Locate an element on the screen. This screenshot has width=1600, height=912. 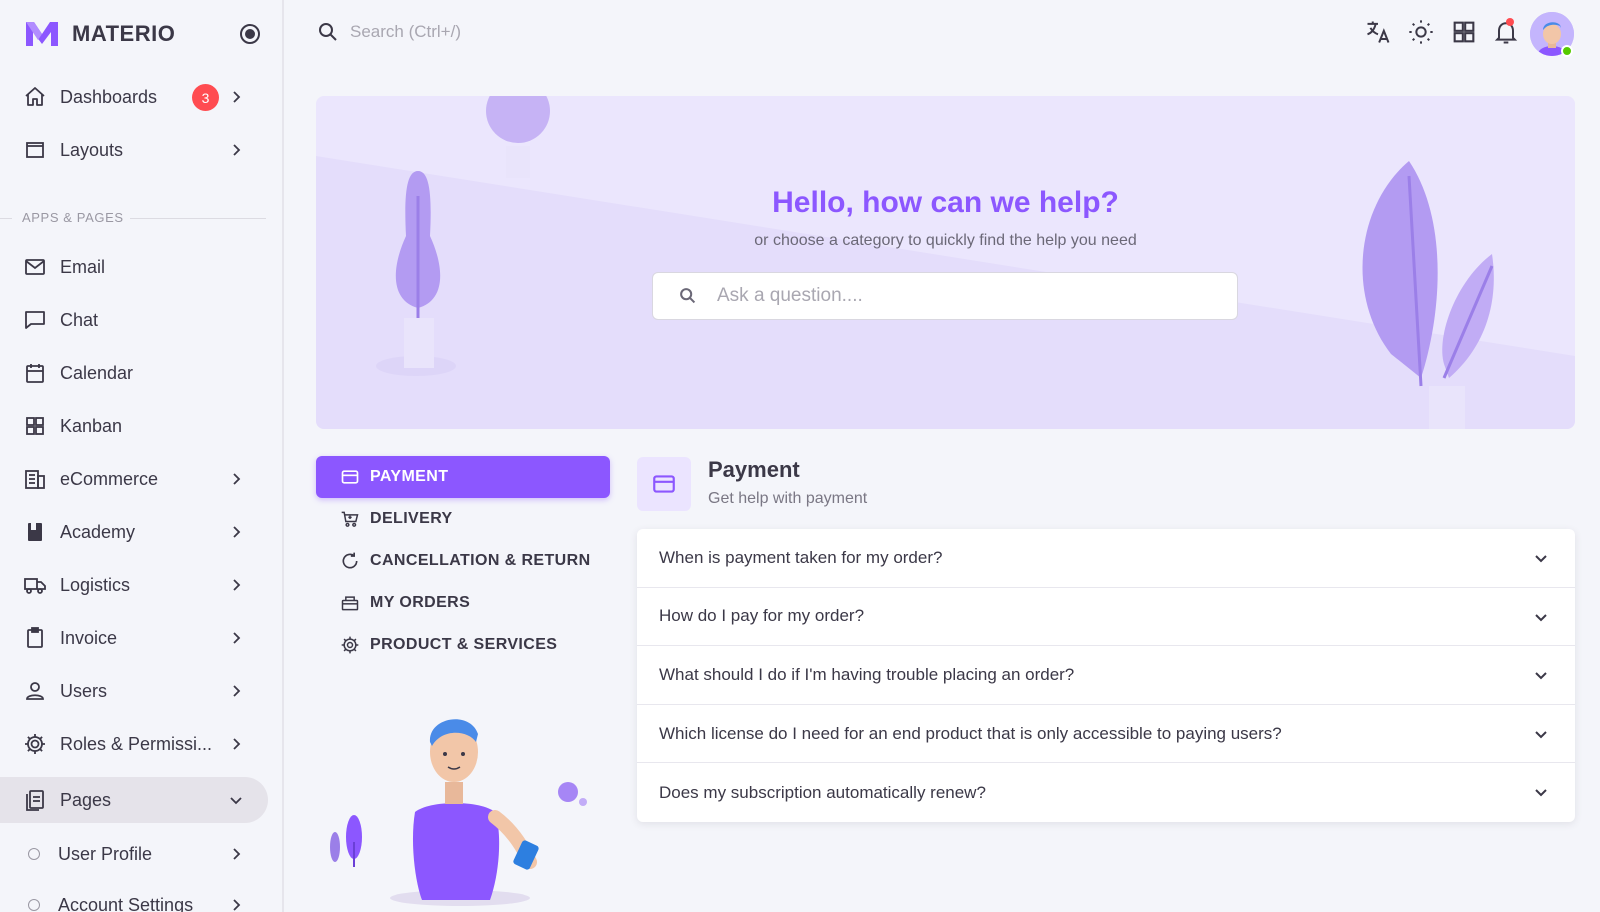
sidebar-item-label: Dashboards is located at coordinates (109, 96).